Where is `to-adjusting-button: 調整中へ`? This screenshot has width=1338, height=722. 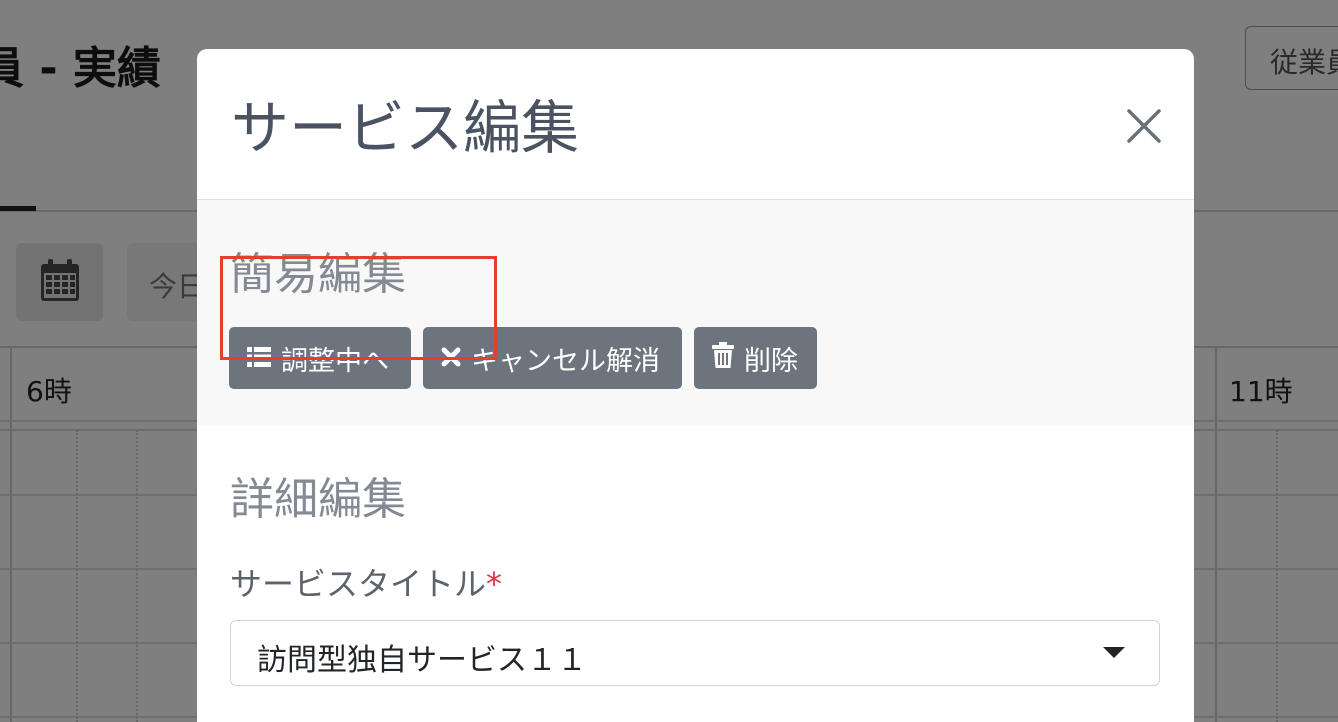
to-adjusting-button: 調整中へ is located at coordinates (320, 358).